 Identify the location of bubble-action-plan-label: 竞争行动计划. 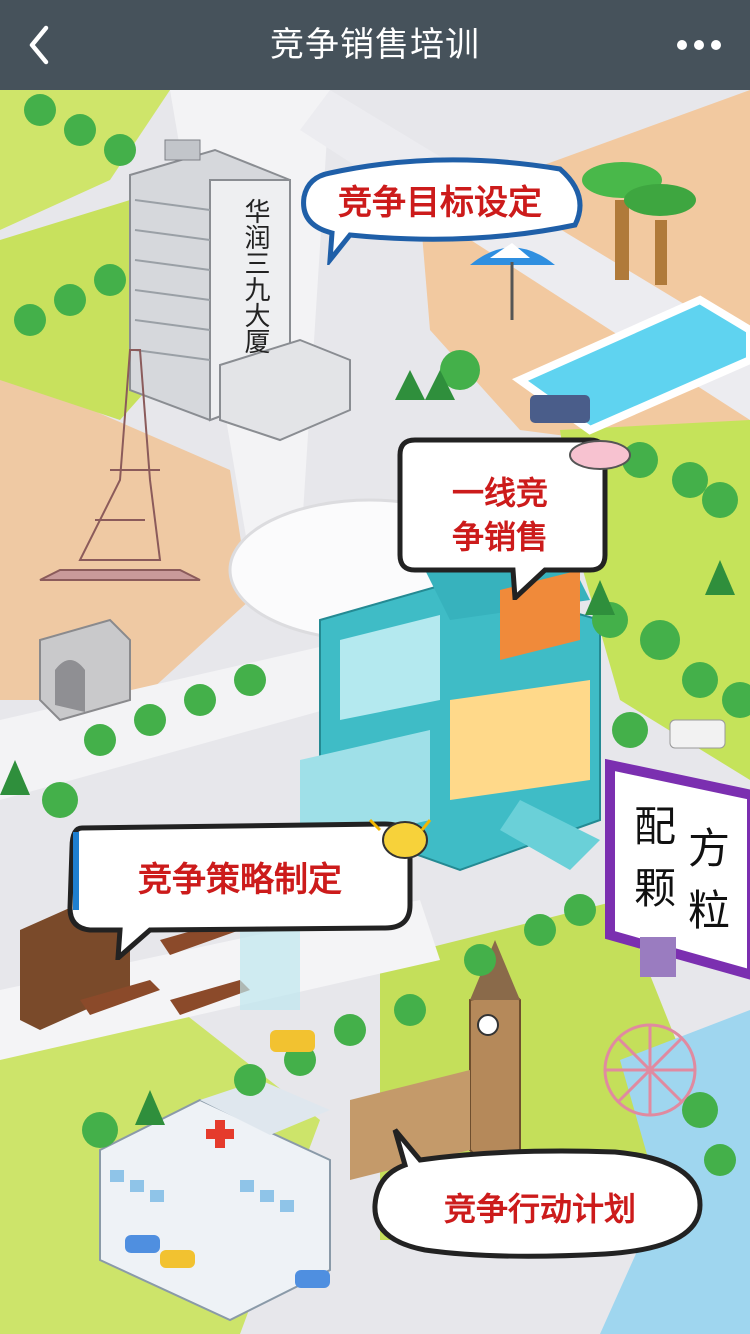
(539, 1209).